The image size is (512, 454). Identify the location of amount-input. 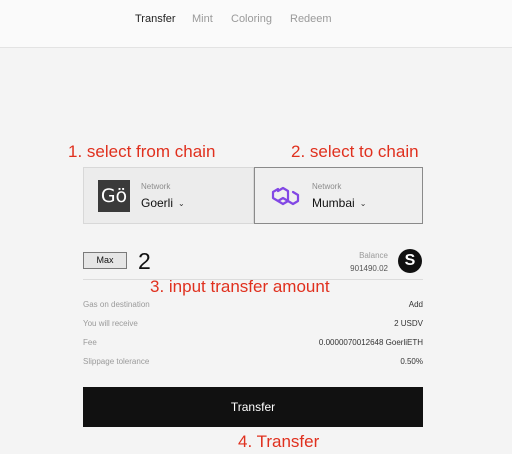
(228, 261).